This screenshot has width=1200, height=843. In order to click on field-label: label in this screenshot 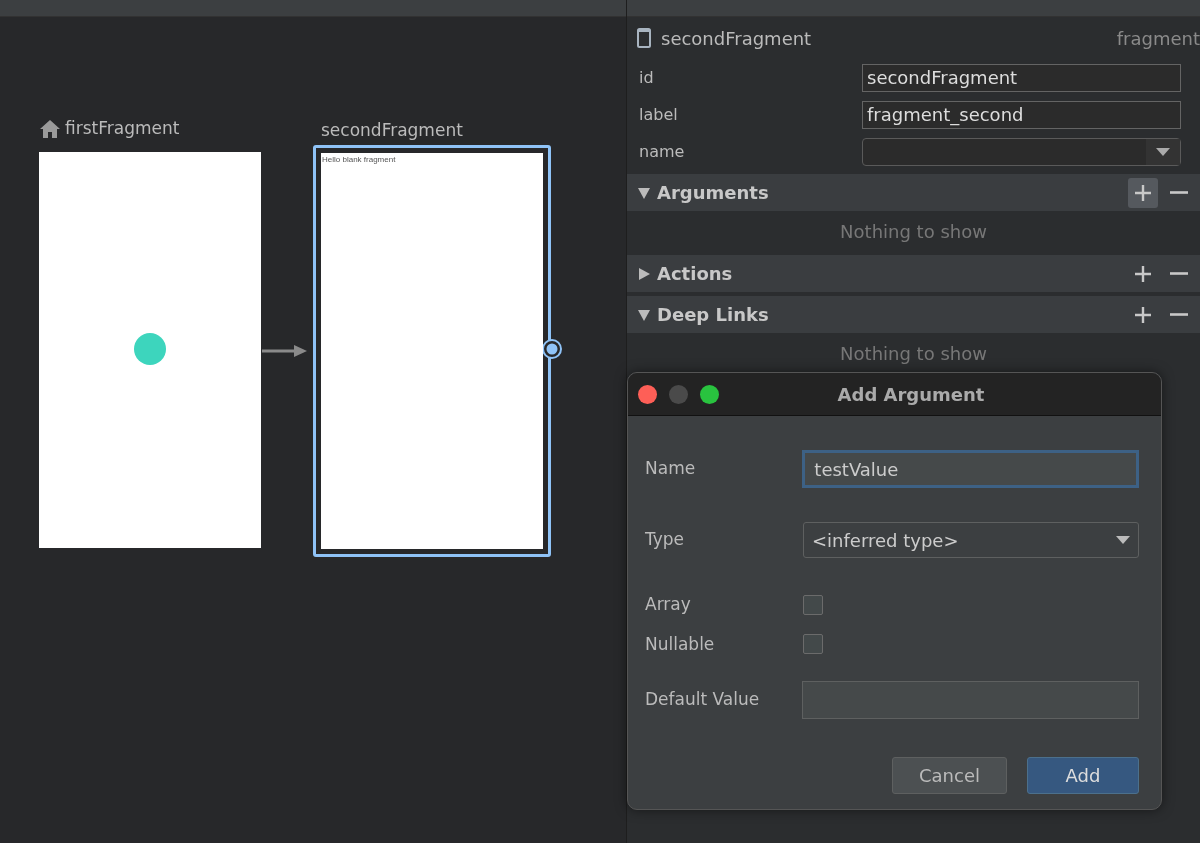, I will do `click(659, 114)`.